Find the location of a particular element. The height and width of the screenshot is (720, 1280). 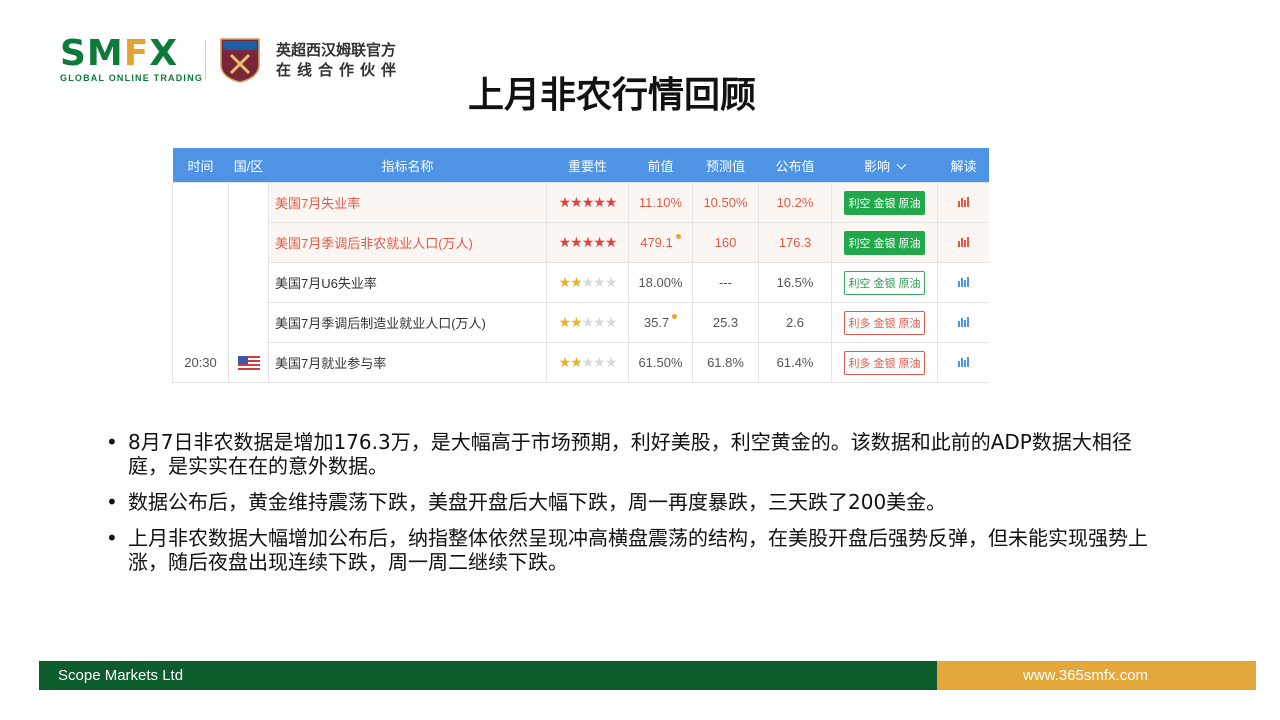

forecast-value: 61.8% is located at coordinates (725, 362).